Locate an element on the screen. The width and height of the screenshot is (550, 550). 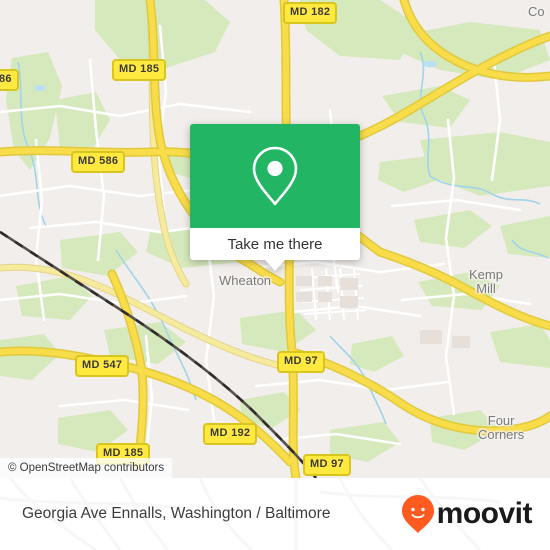
place-label-line: Co is located at coordinates (536, 11).